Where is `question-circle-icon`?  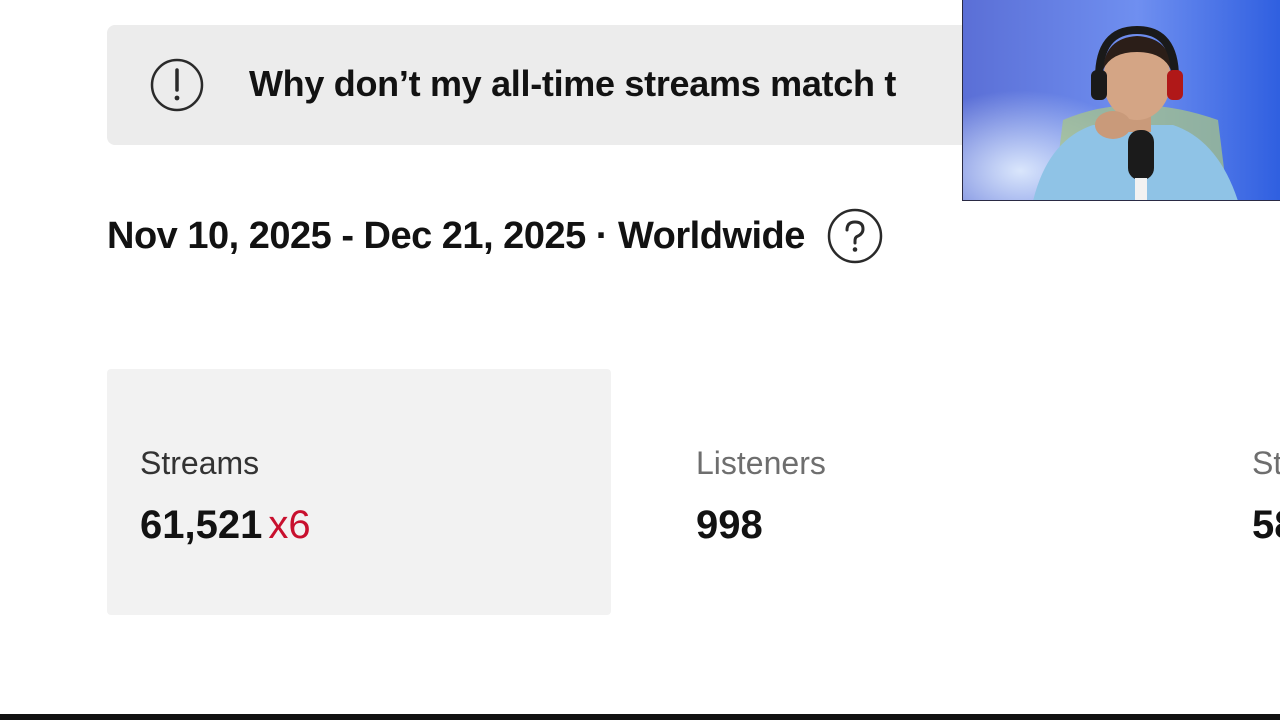 question-circle-icon is located at coordinates (855, 236).